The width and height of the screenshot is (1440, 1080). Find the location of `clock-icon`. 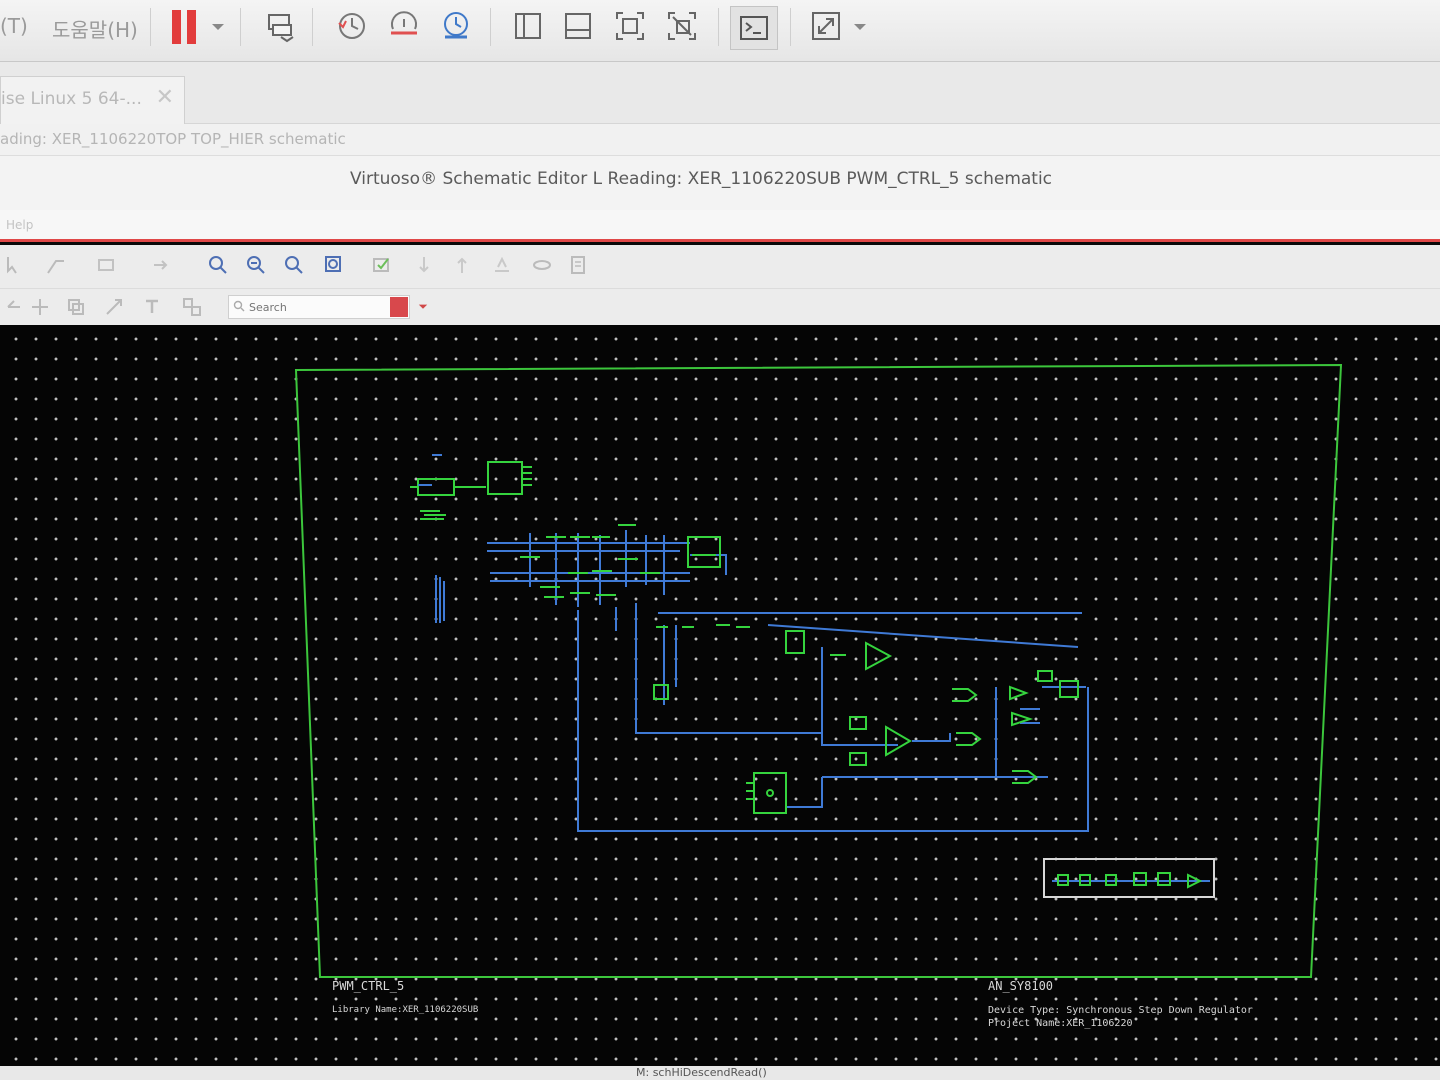

clock-icon is located at coordinates (351, 26).